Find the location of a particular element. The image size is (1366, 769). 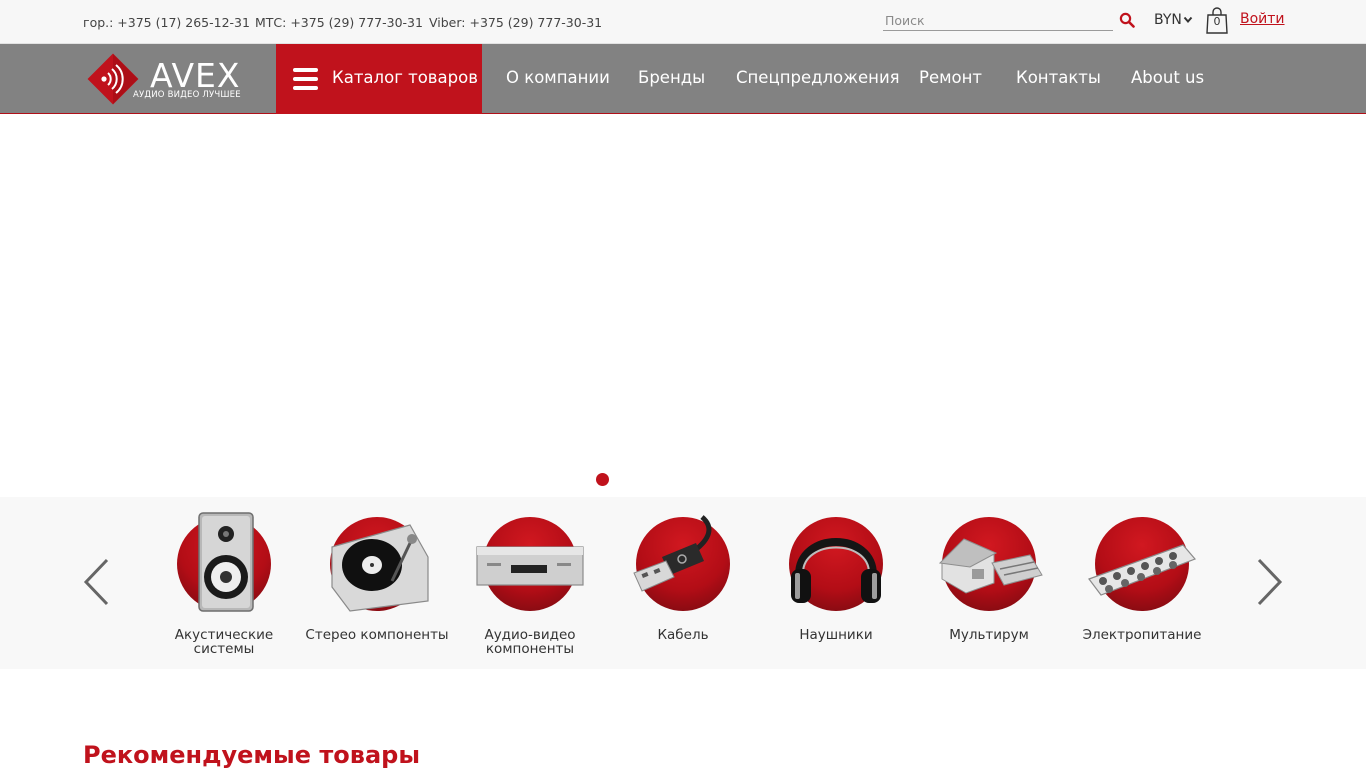

category-label: Кабель is located at coordinates (683, 635).